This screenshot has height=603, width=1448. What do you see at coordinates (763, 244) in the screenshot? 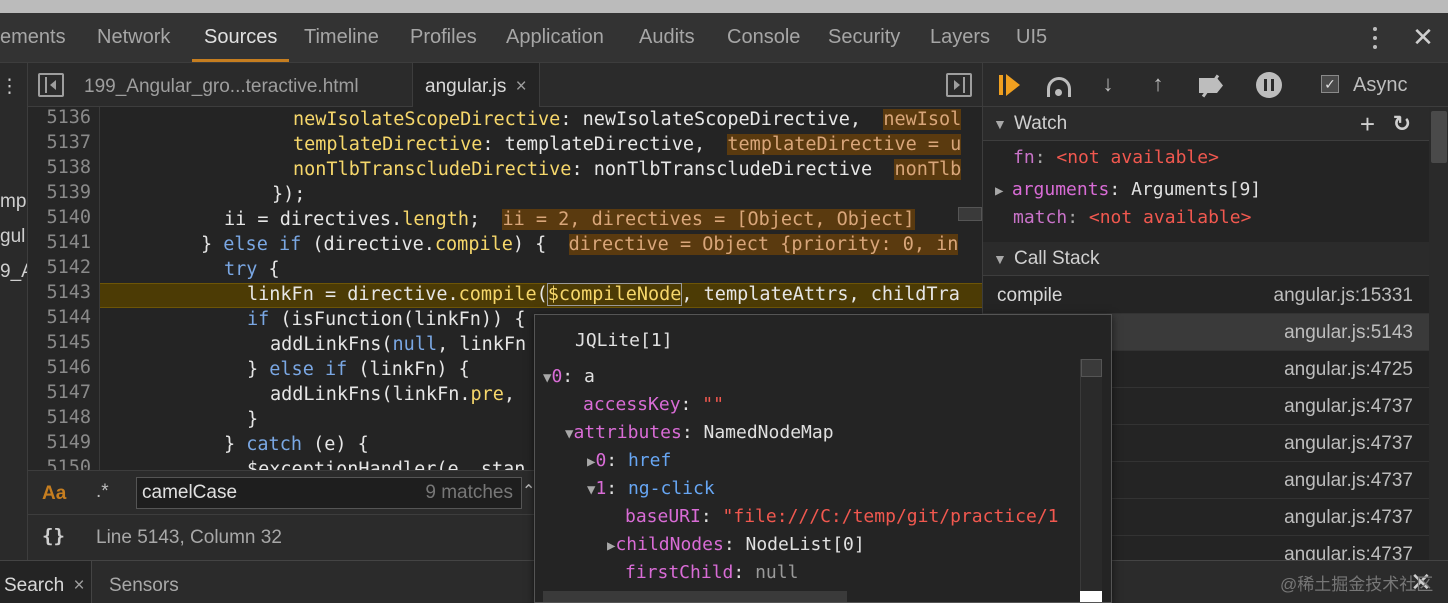
I see `inline-value: directive = Object {priority: 0, in` at bounding box center [763, 244].